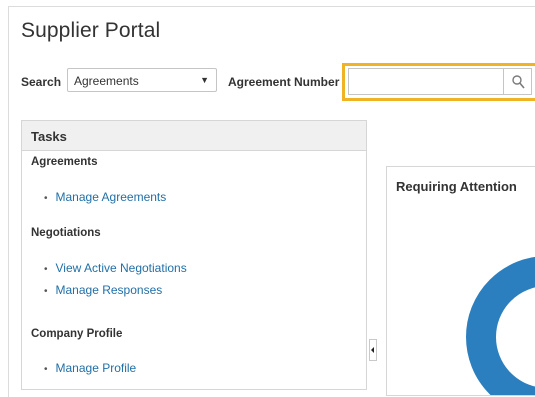  I want to click on task-link-manage-profile: • Manage Profile, so click(90, 368).